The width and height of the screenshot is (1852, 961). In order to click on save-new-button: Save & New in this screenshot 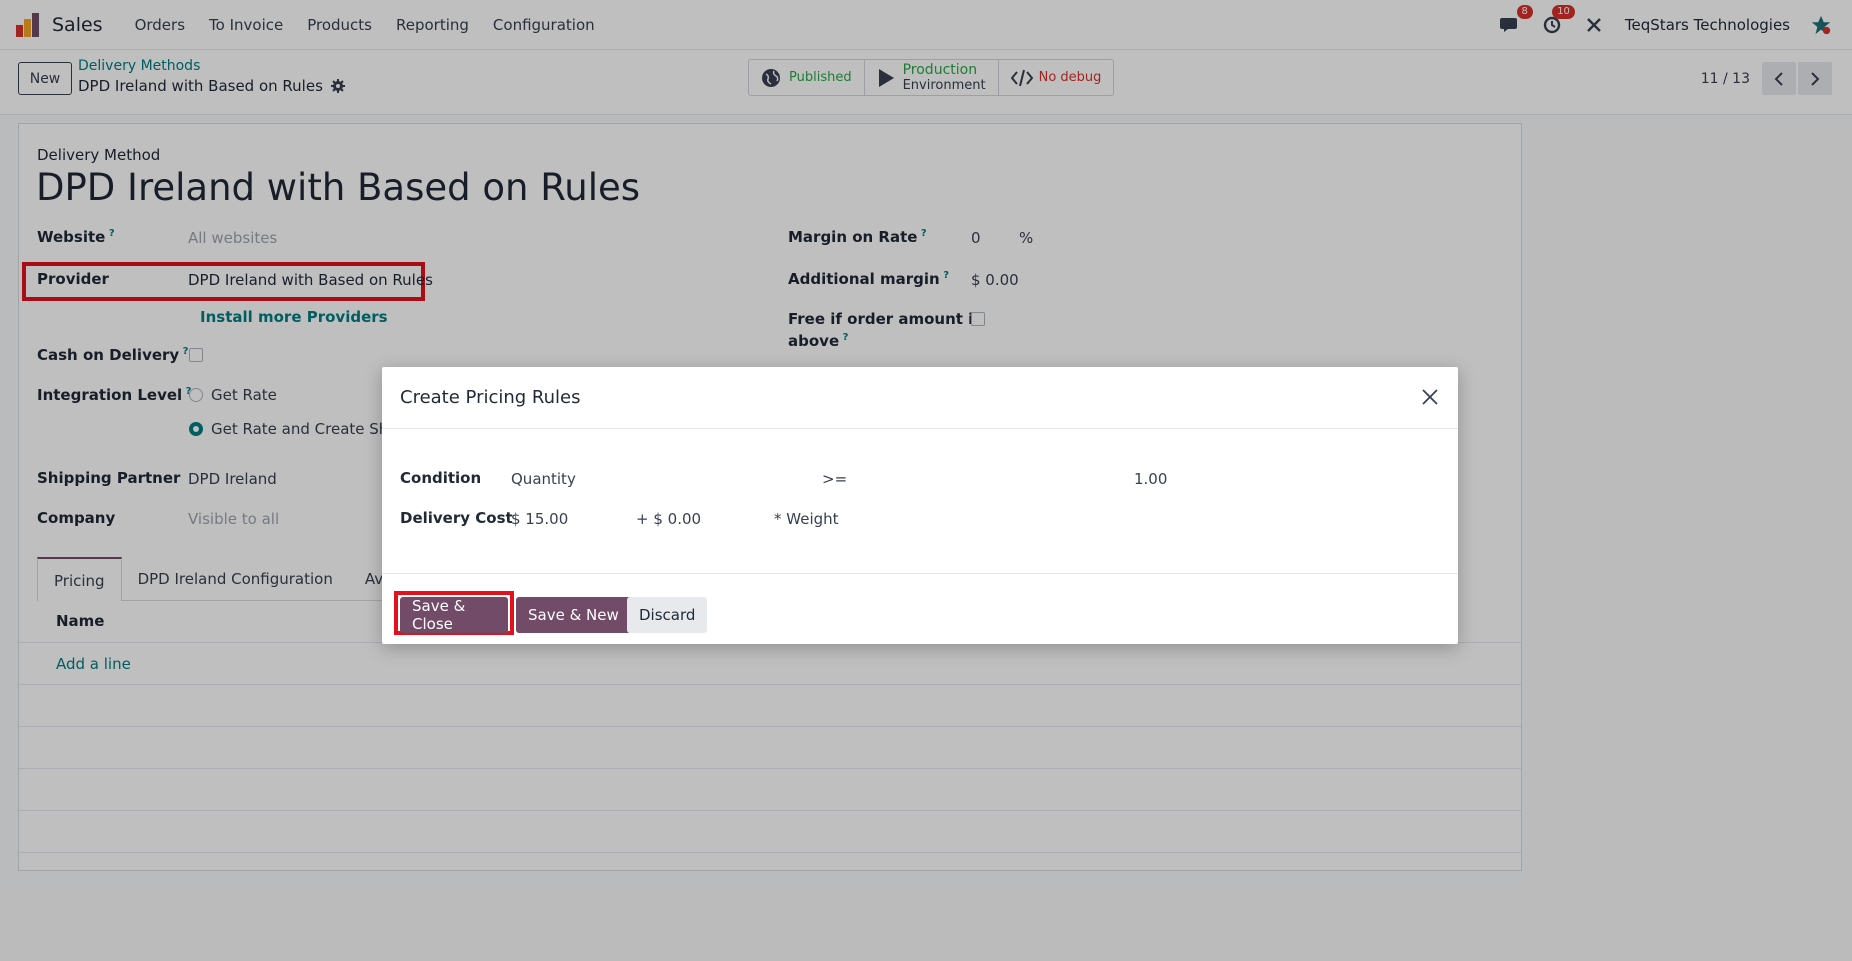, I will do `click(573, 615)`.